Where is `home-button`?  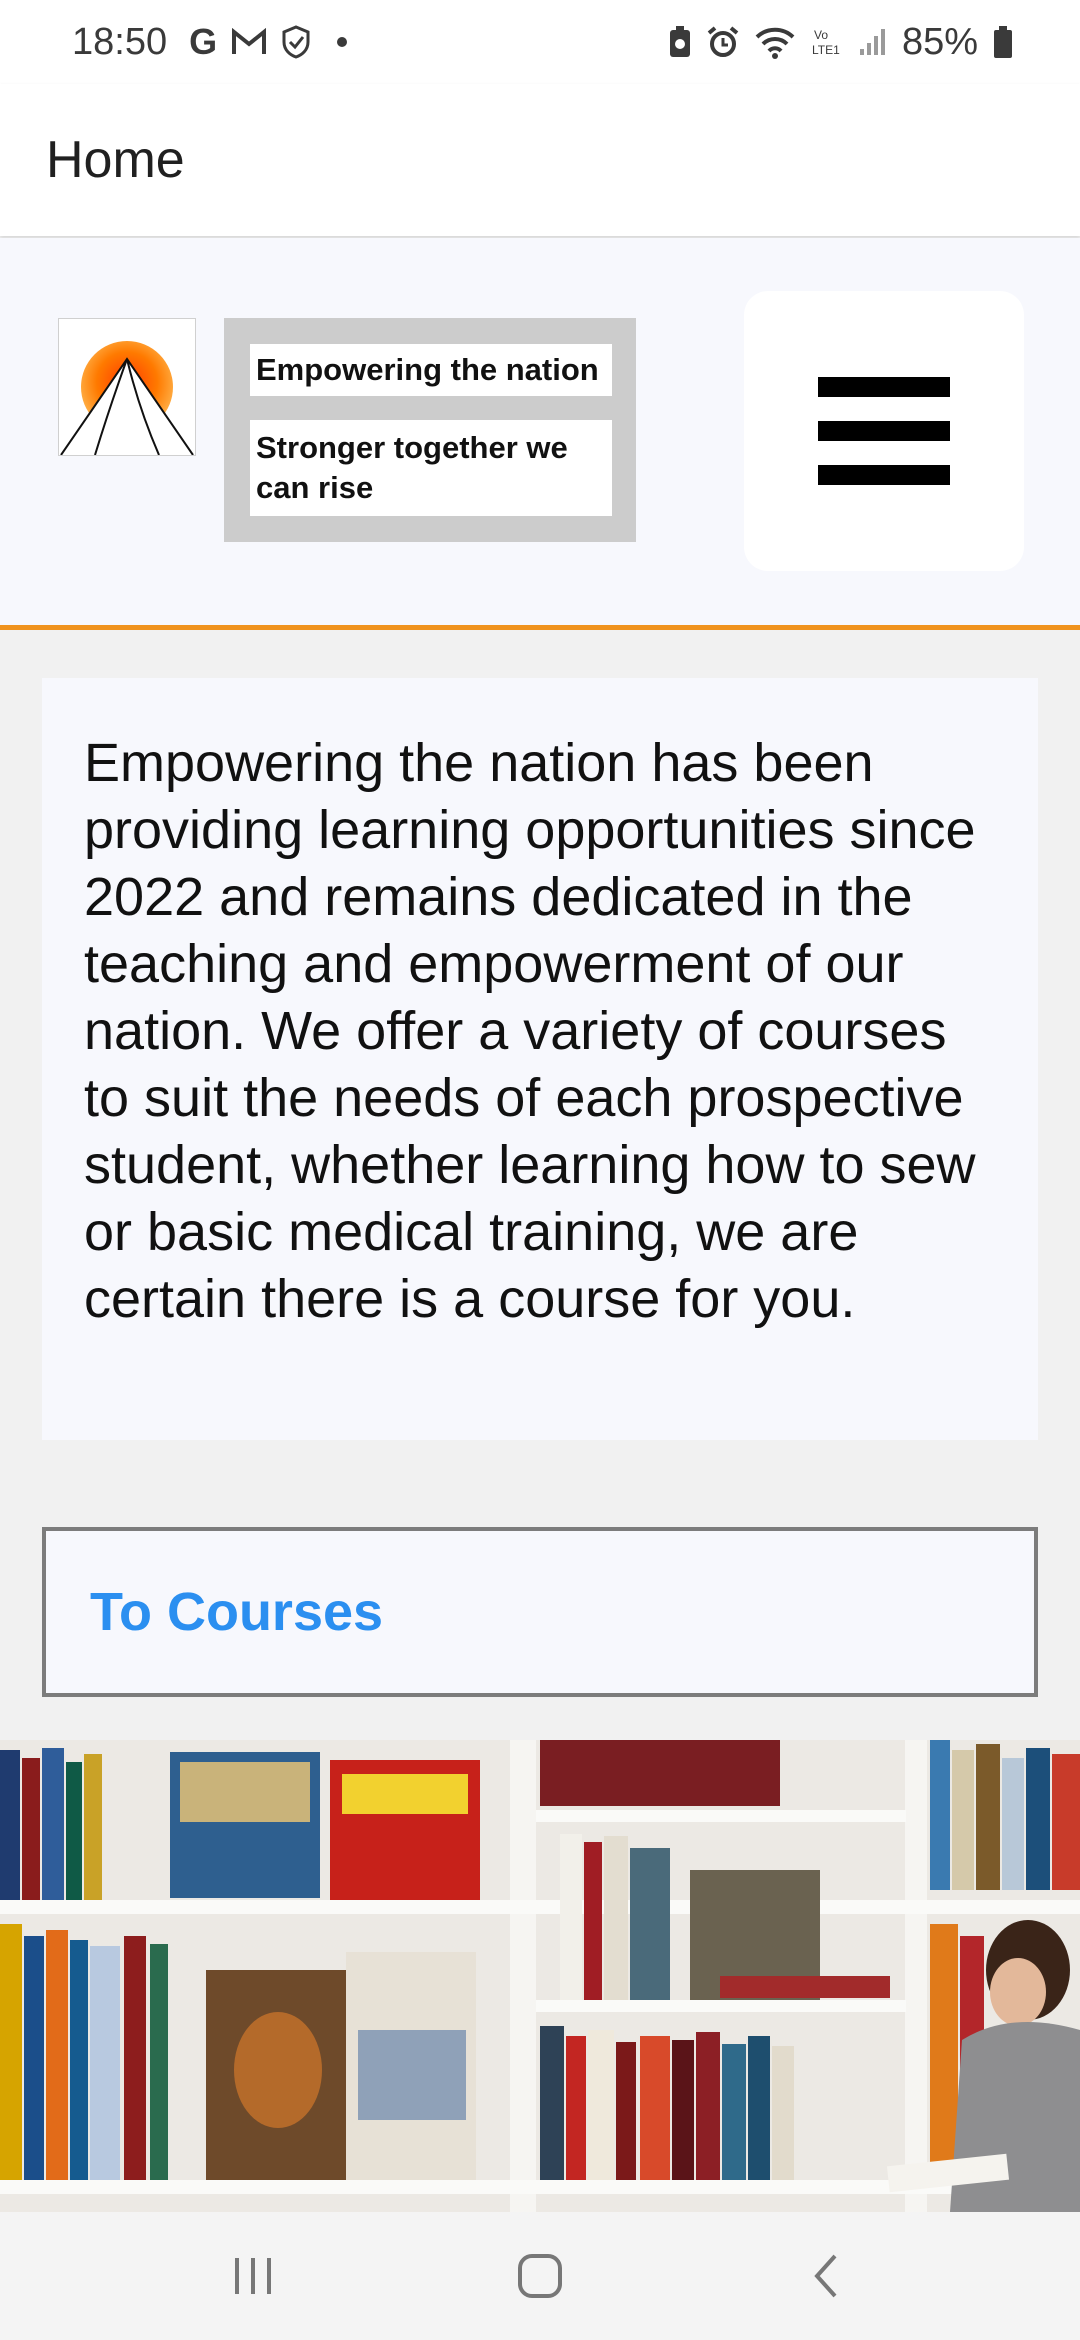
home-button is located at coordinates (540, 2276).